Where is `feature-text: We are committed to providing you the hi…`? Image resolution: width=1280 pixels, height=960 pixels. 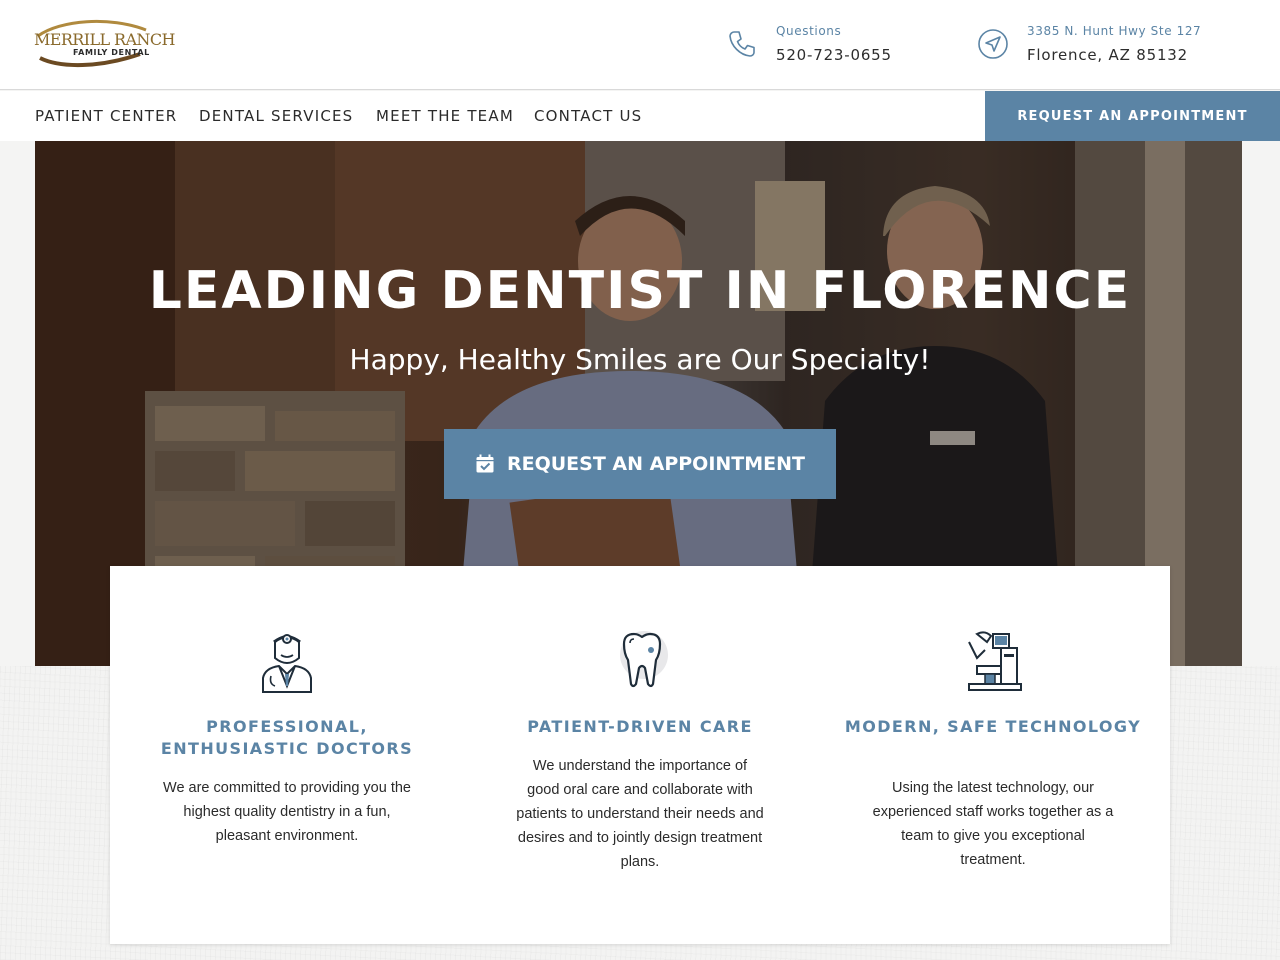 feature-text: We are committed to providing you the hi… is located at coordinates (287, 812).